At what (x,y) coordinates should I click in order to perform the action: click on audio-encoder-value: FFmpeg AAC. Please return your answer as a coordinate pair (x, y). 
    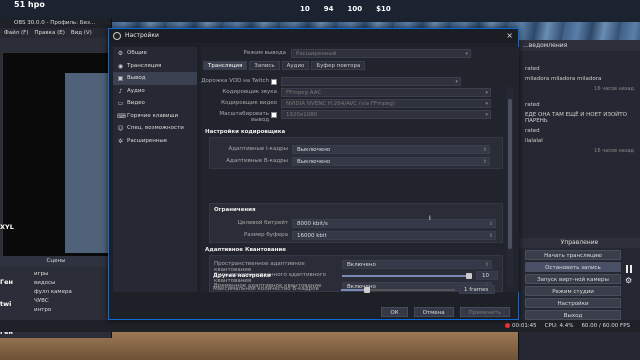
    Looking at the image, I should click on (304, 93).